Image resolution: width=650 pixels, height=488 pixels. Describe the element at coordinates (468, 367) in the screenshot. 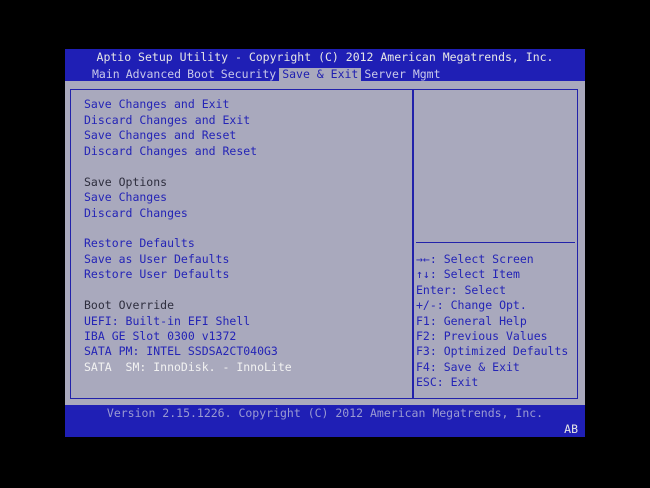

I see `help-f4: F4: Save & Exit` at that location.